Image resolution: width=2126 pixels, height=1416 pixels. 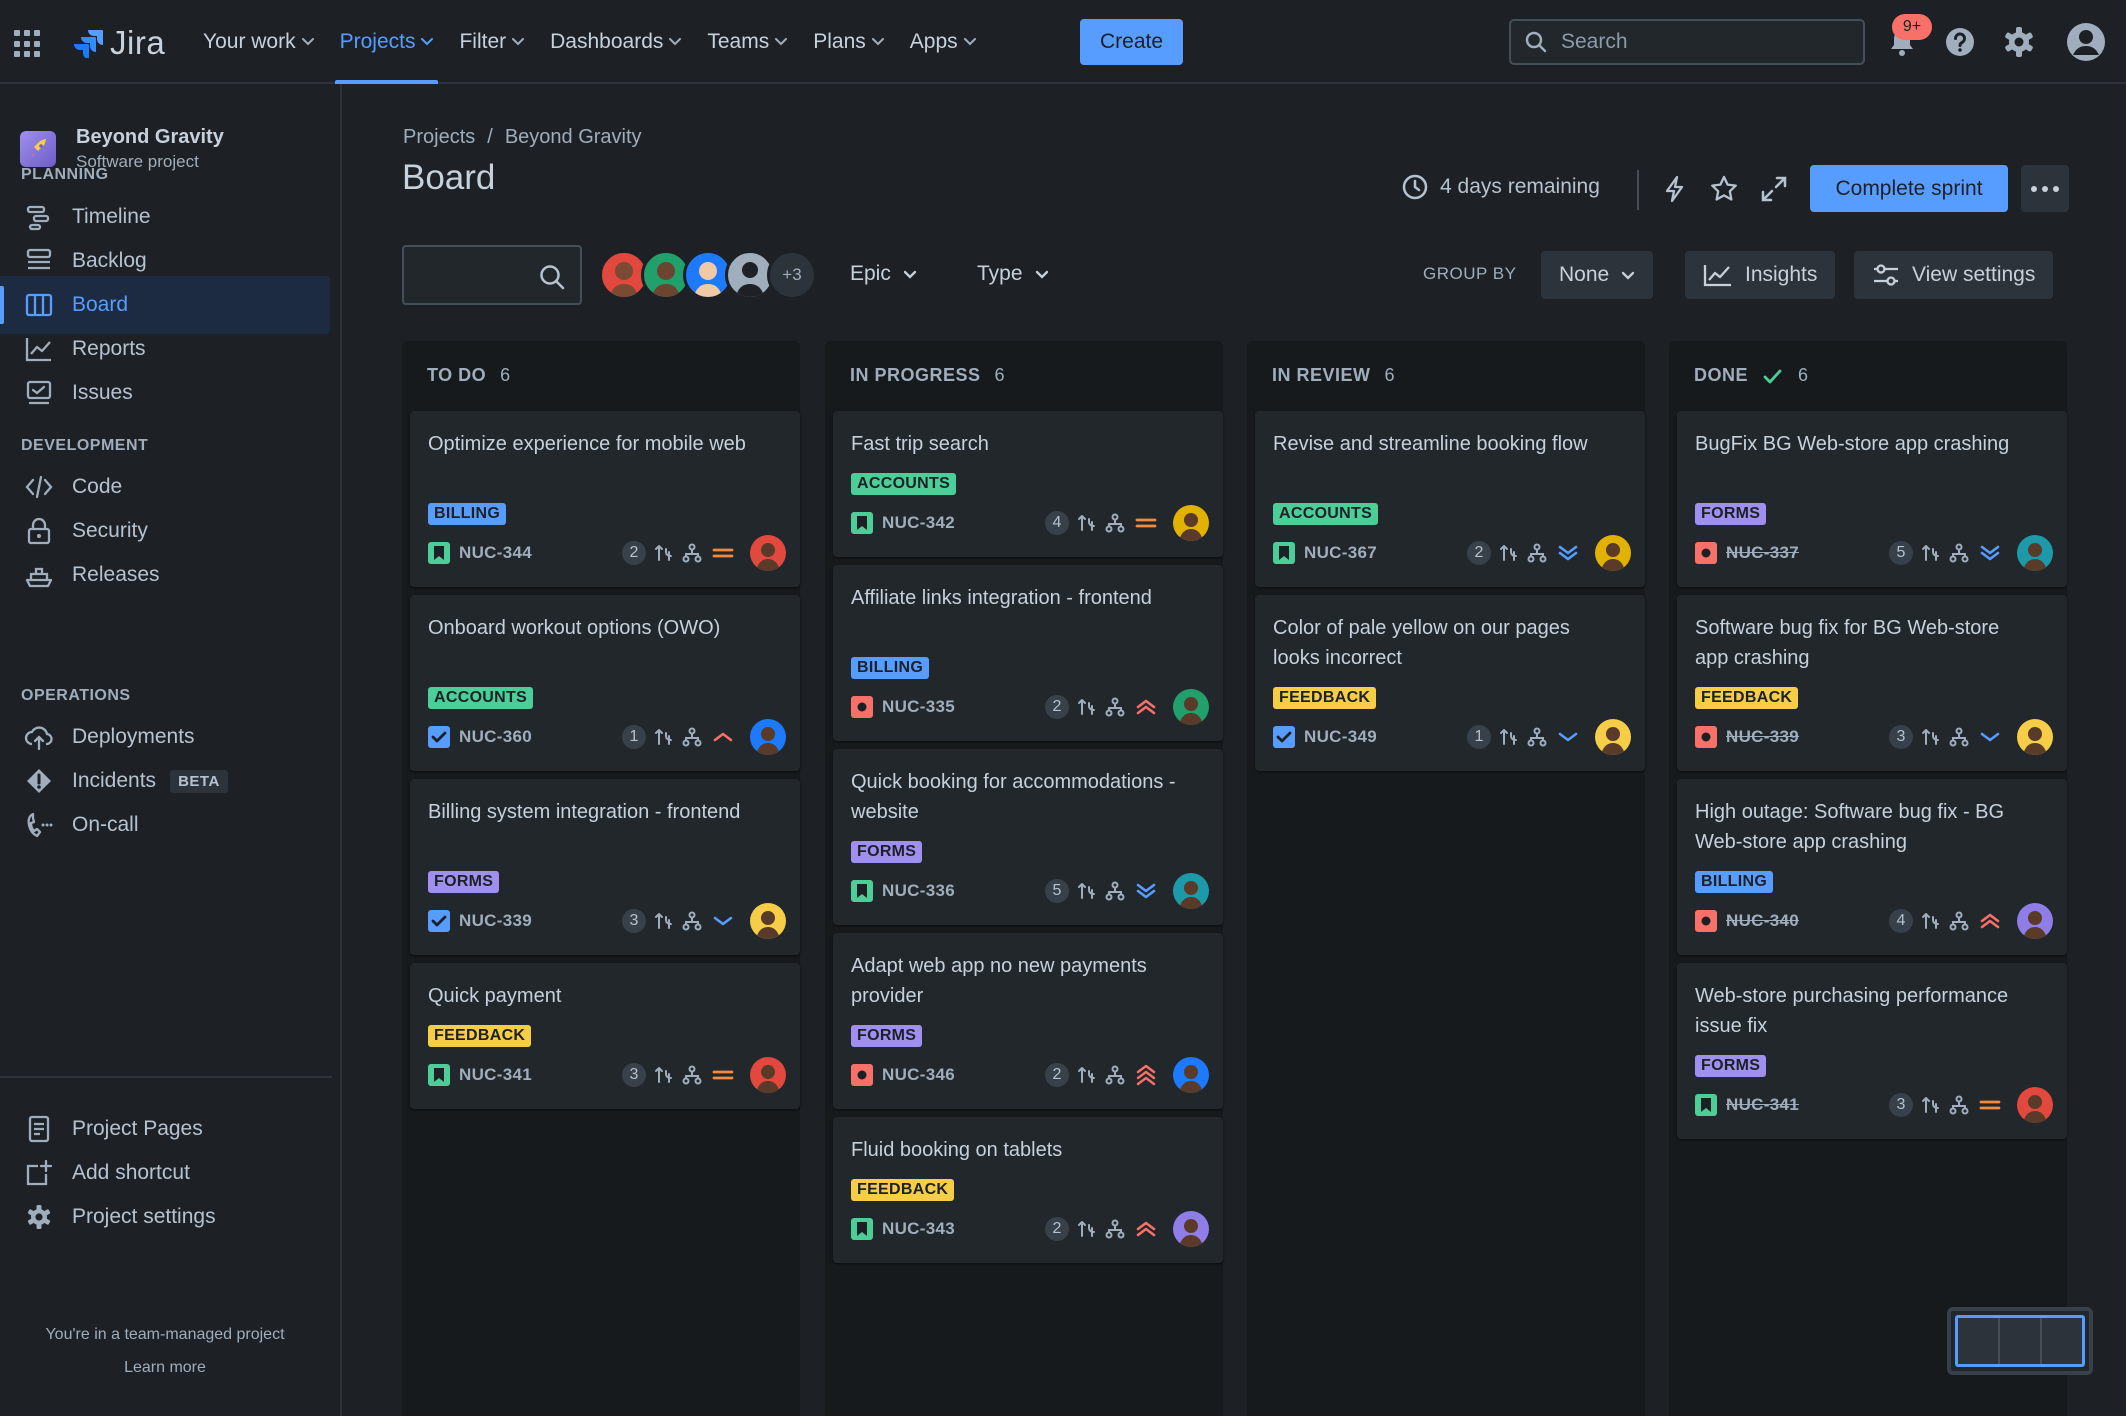 What do you see at coordinates (1028, 1190) in the screenshot?
I see `issue-card: Fluid booking on tablets FEEDBACK NUC-343 2` at bounding box center [1028, 1190].